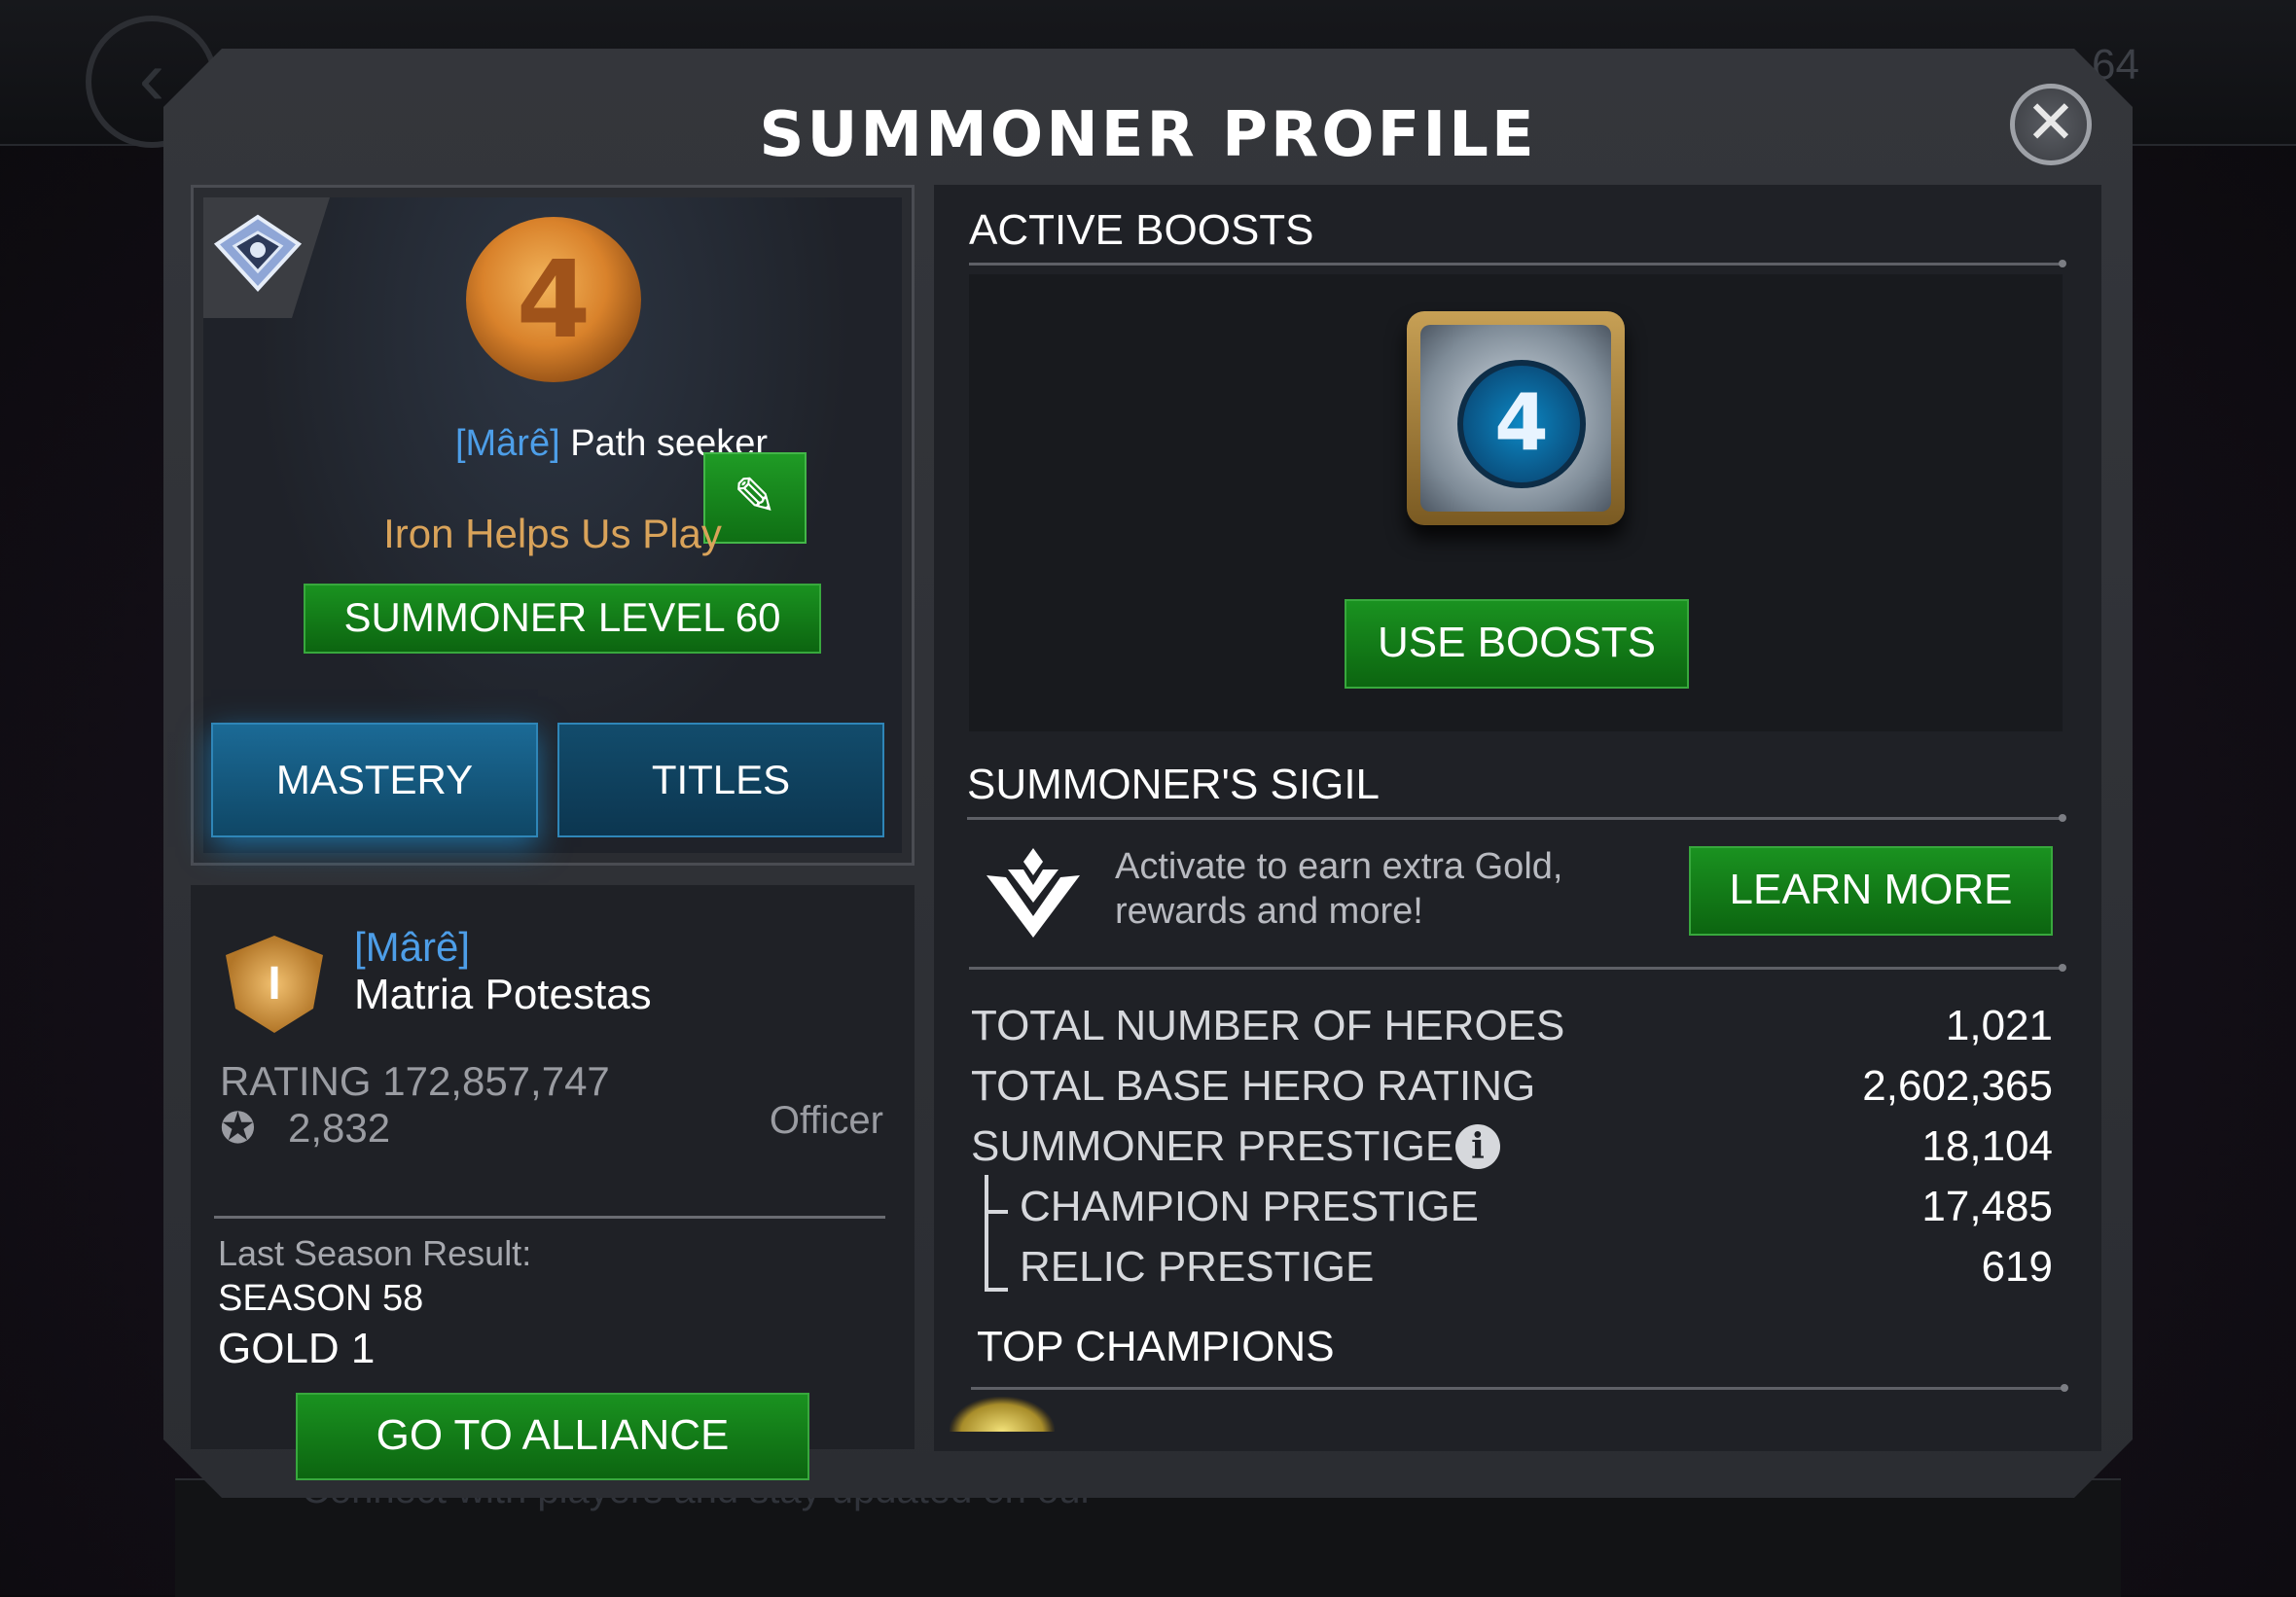 This screenshot has height=1597, width=2296. What do you see at coordinates (1148, 135) in the screenshot?
I see `modal-title: SUMMONER PROFILE` at bounding box center [1148, 135].